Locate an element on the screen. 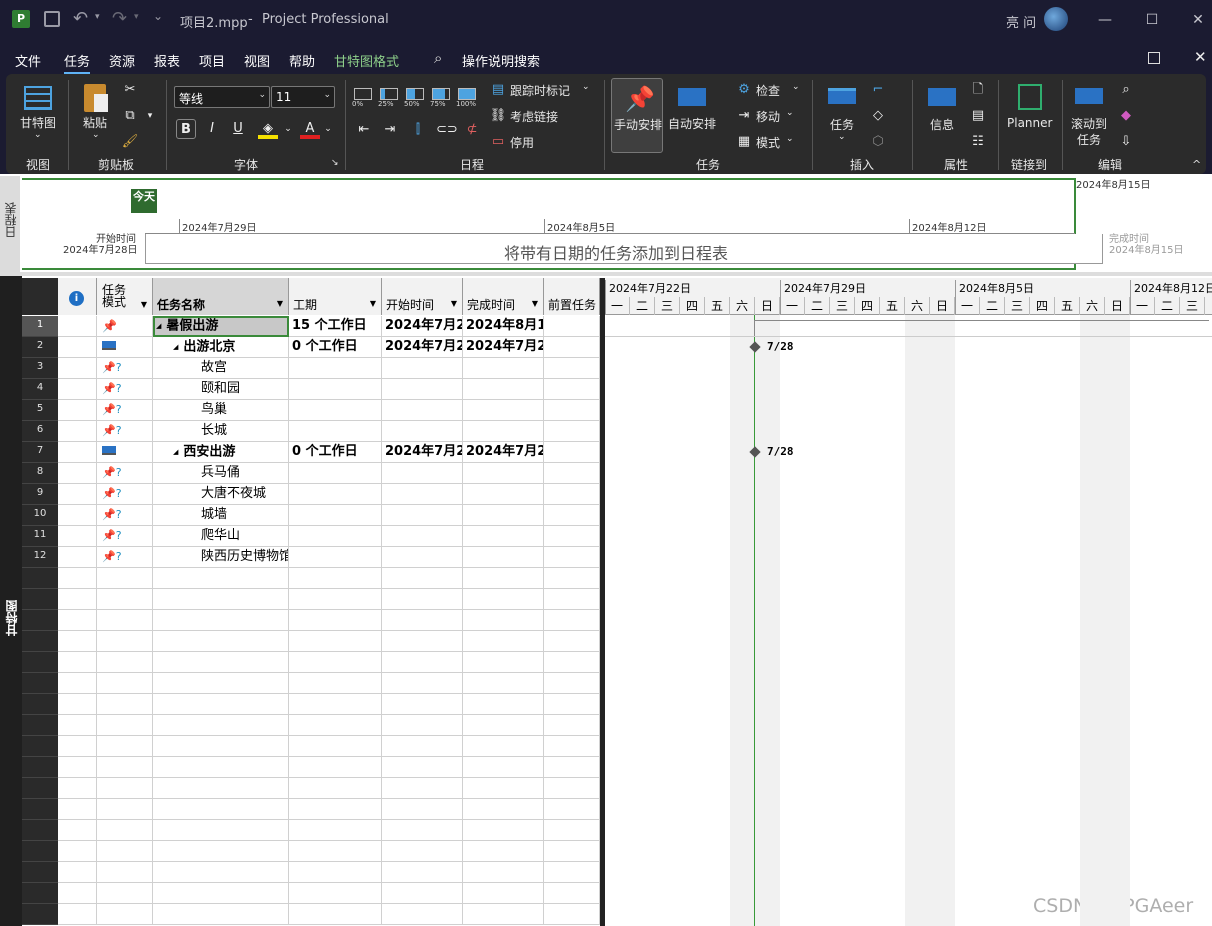 This screenshot has height=926, width=1212. undo-icon: ↶ is located at coordinates (80, 18).